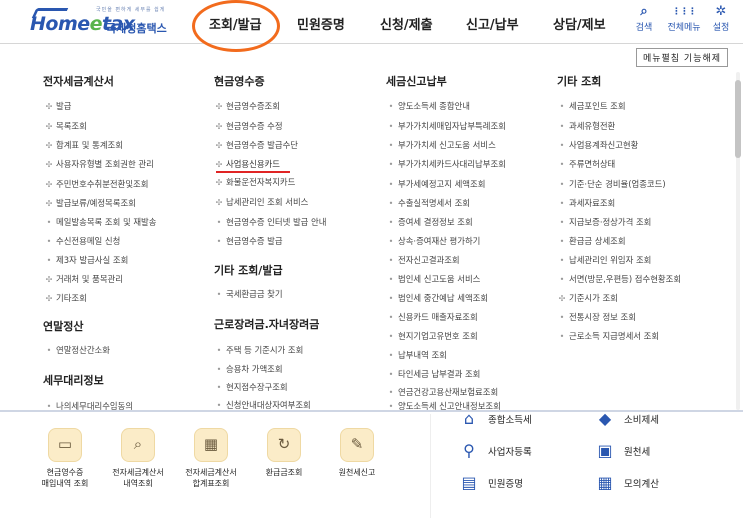 This screenshot has height=518, width=743. What do you see at coordinates (284, 453) in the screenshot?
I see `quick-refund-button: ↻ 환급금조회` at bounding box center [284, 453].